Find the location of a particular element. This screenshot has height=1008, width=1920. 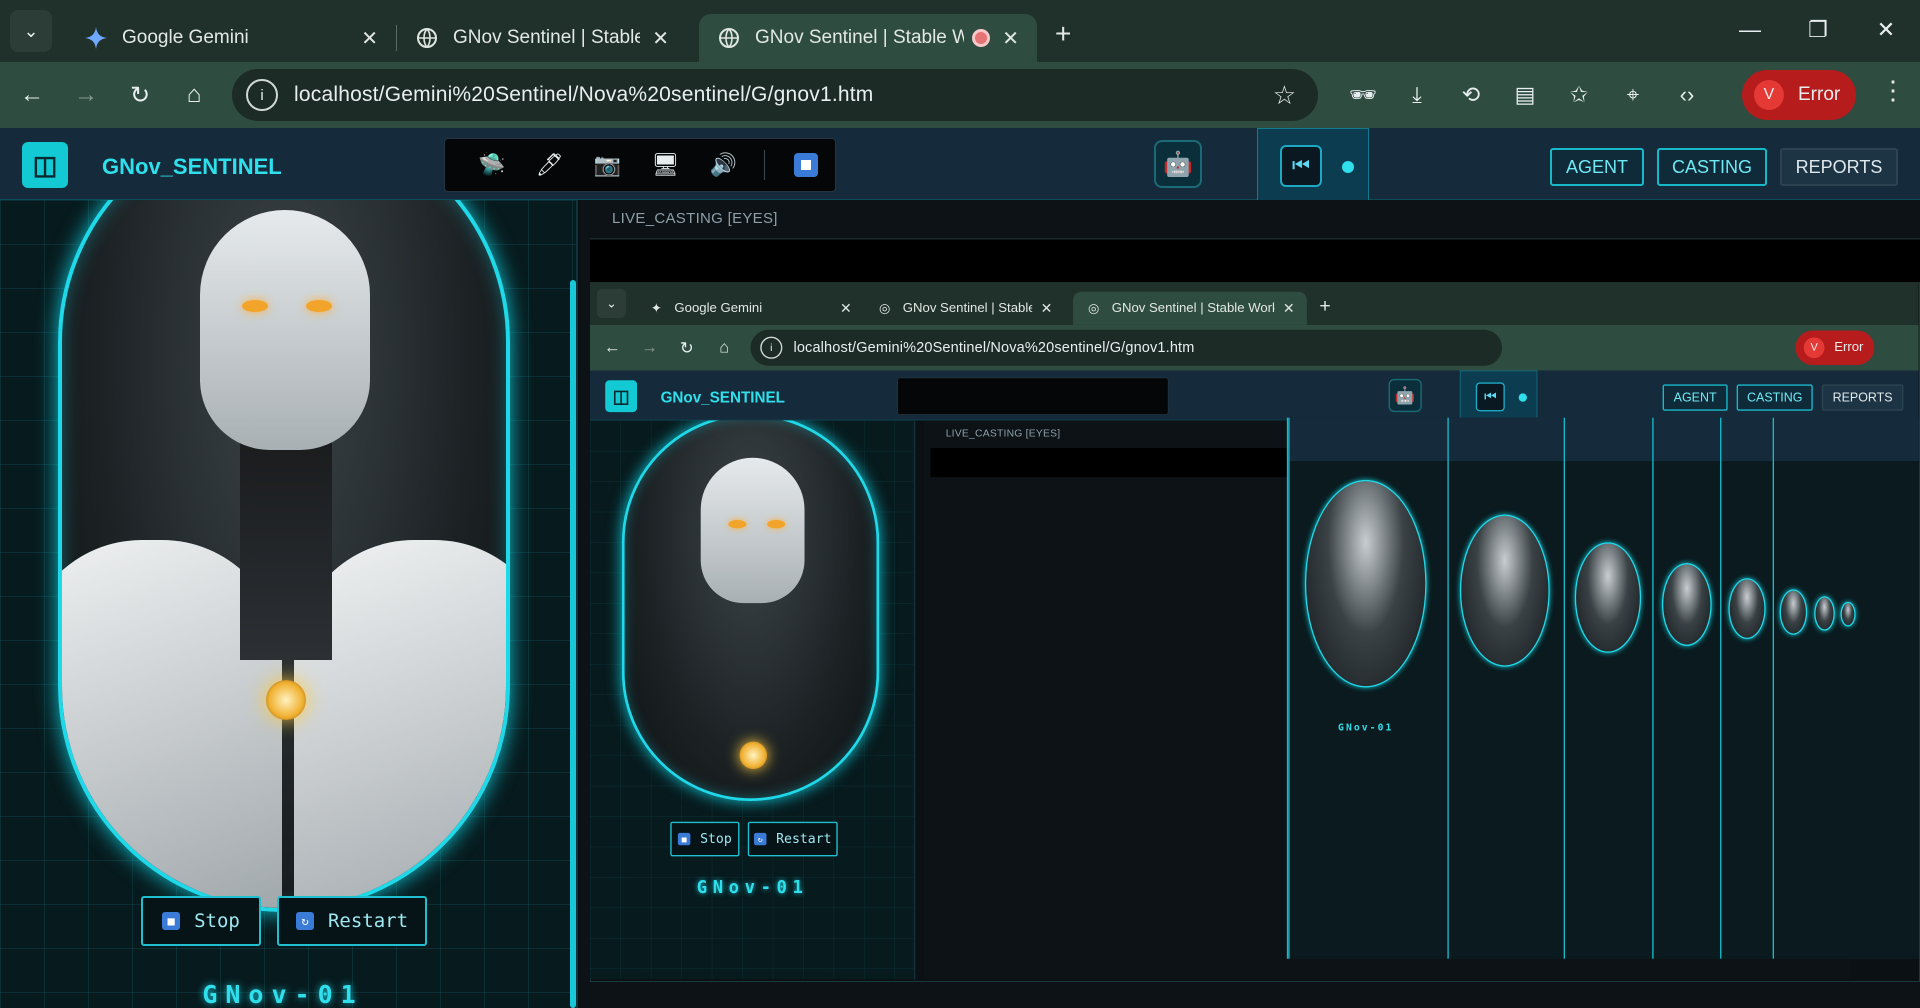

mirror-tab: ◎ GNov Sentinel | Stable Workspa ✕ is located at coordinates (964, 308).